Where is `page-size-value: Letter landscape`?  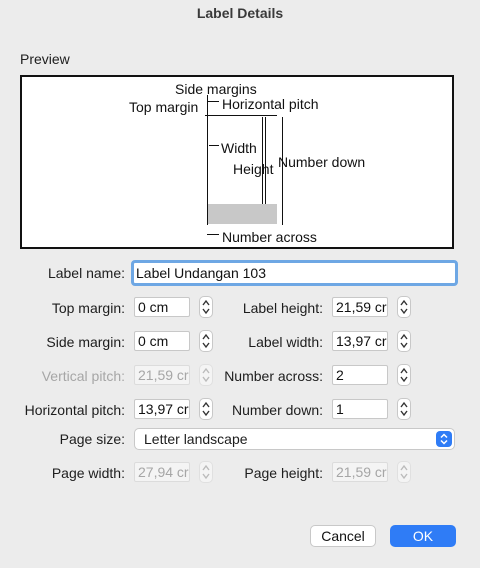
page-size-value: Letter landscape is located at coordinates (196, 439).